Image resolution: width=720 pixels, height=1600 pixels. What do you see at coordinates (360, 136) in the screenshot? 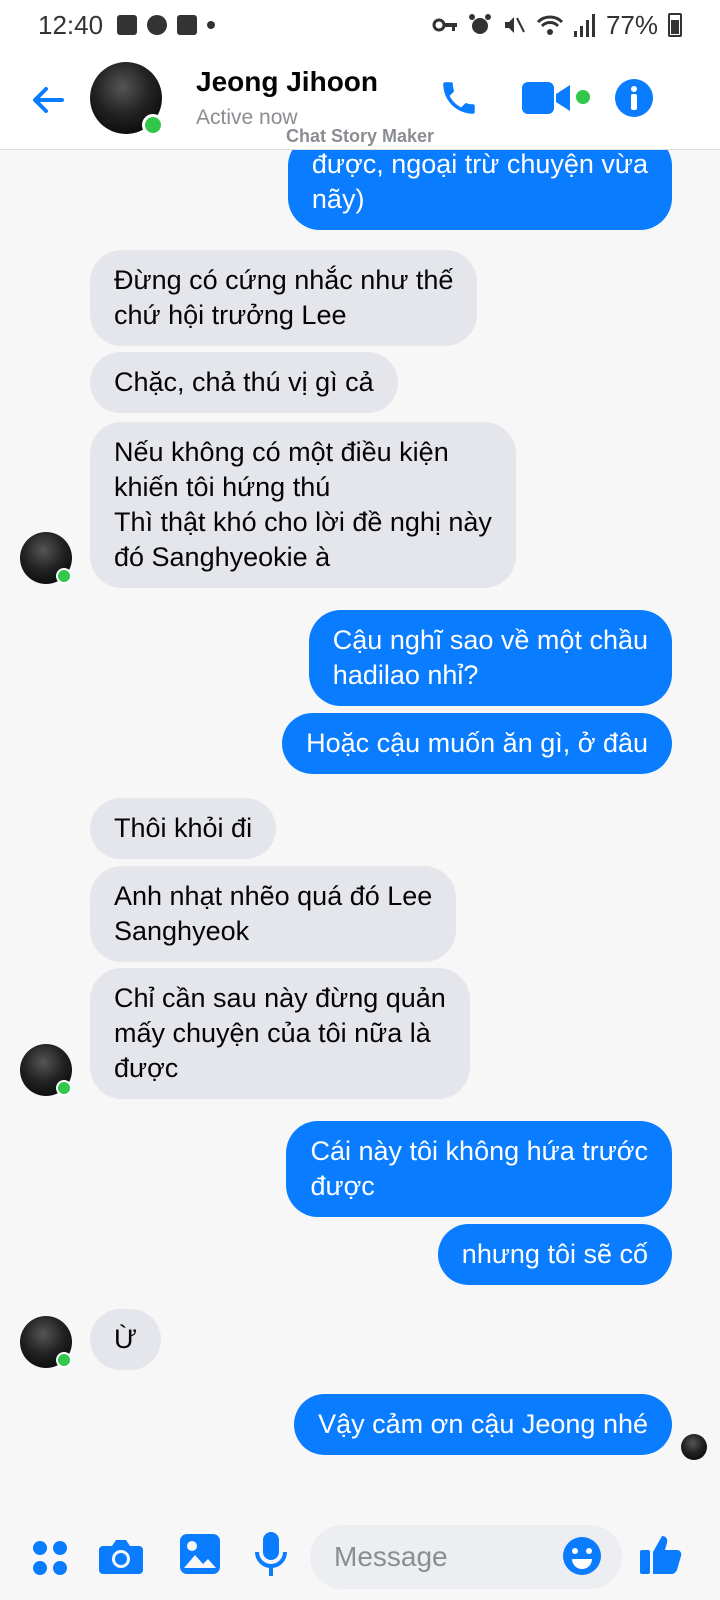
I see `watermark: Chat Story Maker` at bounding box center [360, 136].